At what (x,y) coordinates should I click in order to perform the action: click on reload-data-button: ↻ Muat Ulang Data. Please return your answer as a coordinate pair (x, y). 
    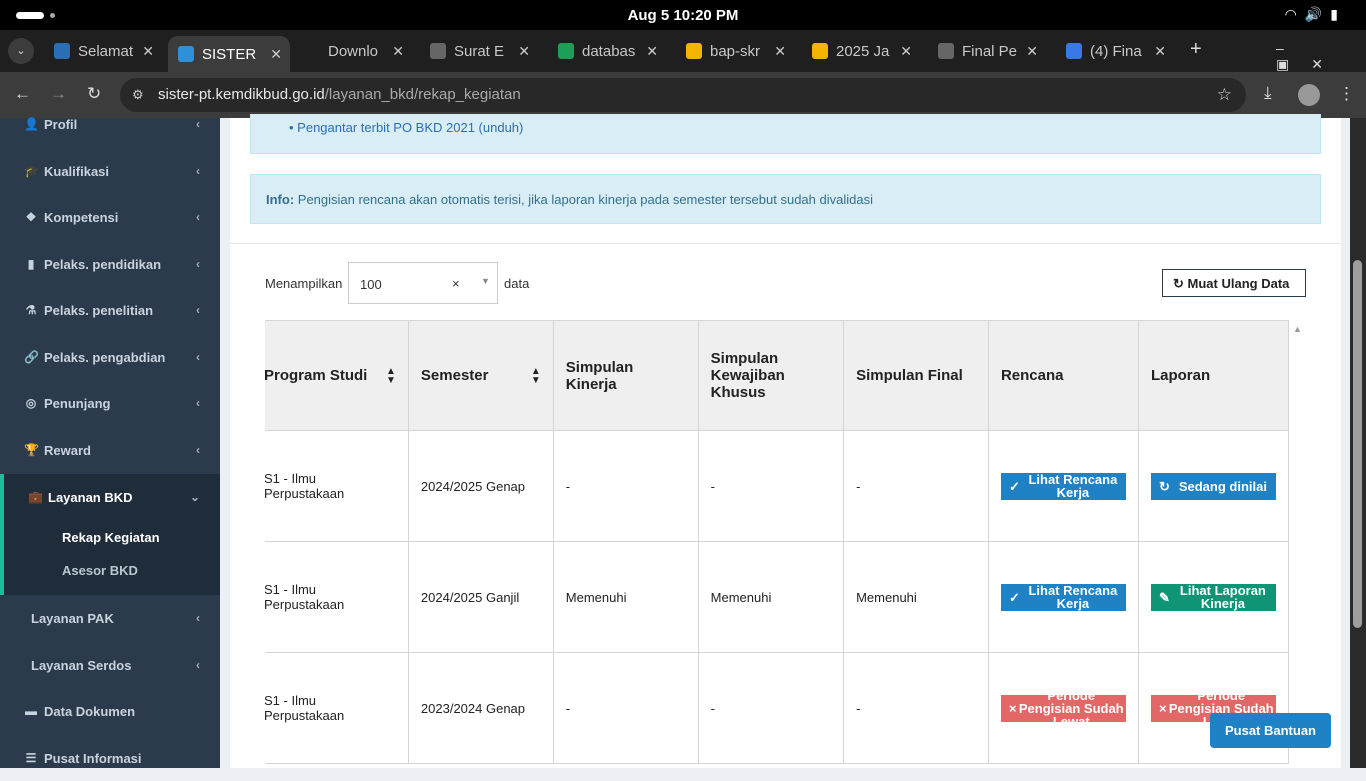
    Looking at the image, I should click on (1234, 283).